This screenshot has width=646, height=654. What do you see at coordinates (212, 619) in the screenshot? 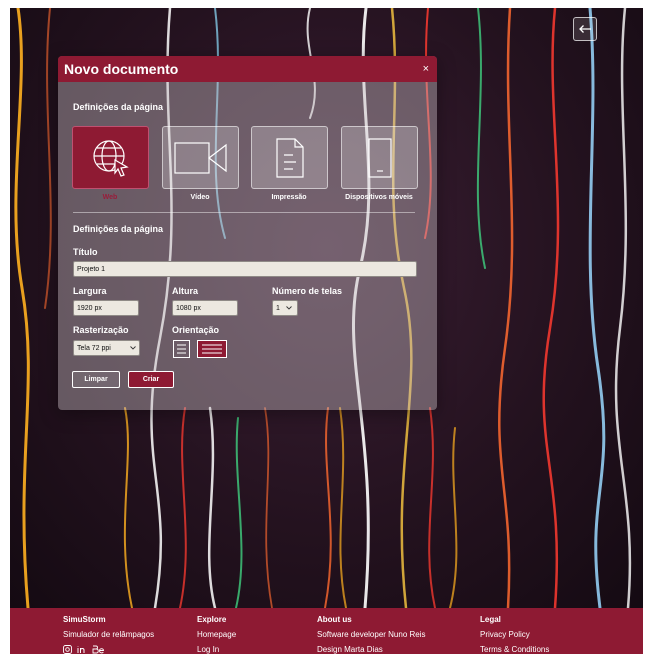
I see `footer-heading: Explore` at bounding box center [212, 619].